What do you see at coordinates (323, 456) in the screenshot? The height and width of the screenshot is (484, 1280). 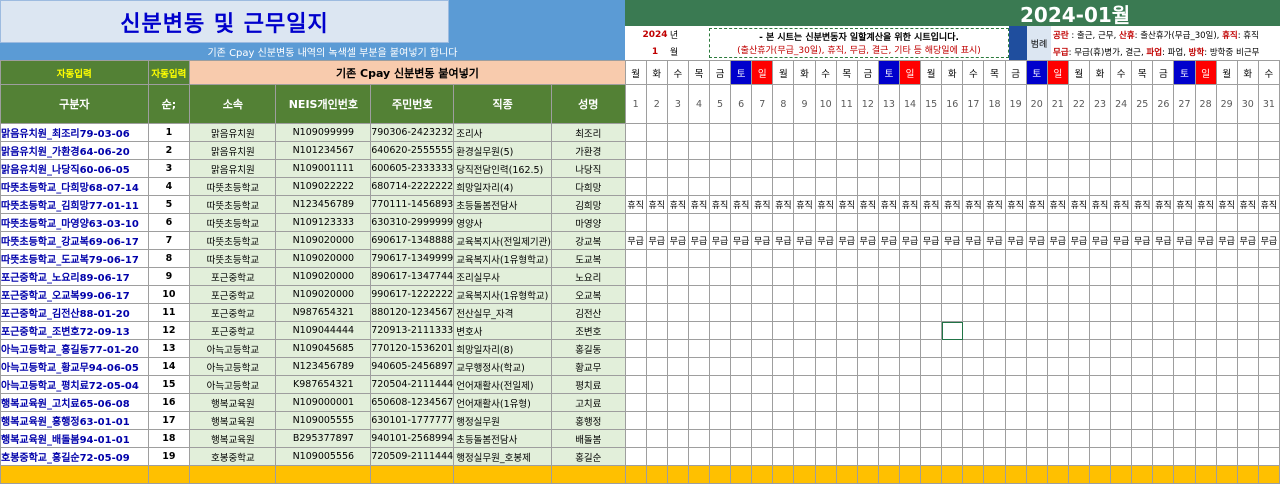 I see `neis-cell: N109005556` at bounding box center [323, 456].